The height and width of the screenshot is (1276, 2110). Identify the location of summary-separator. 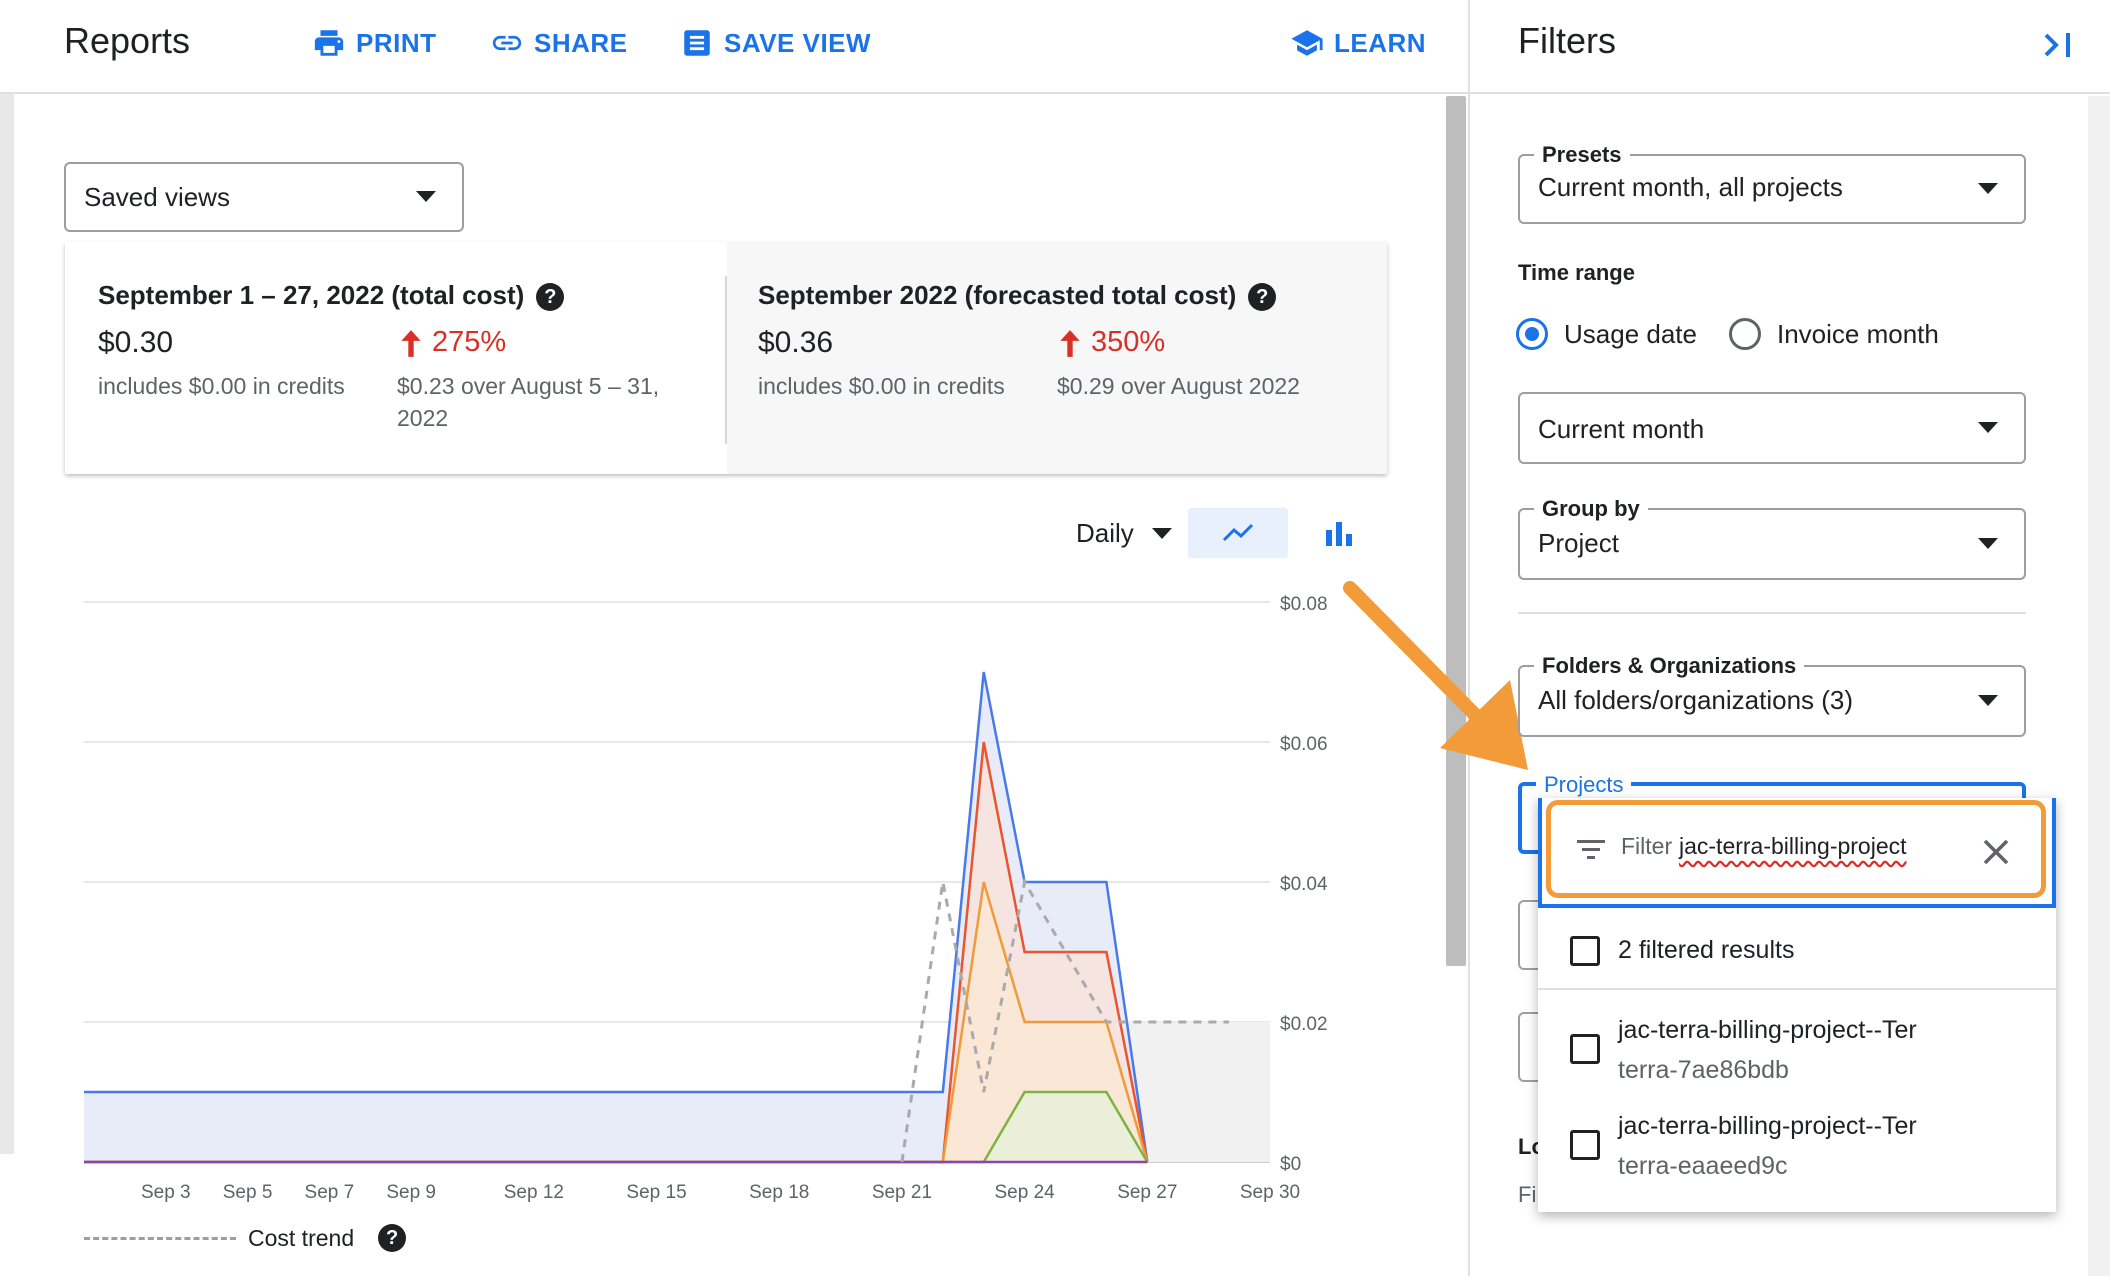
(726, 360).